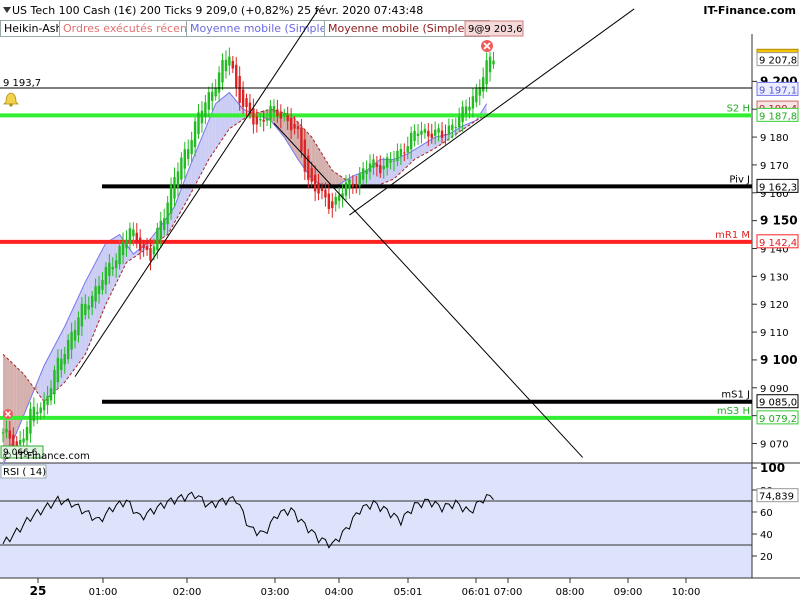 This screenshot has height=600, width=800. I want to click on last-trade-tag: 9@9 203,6, so click(495, 29).